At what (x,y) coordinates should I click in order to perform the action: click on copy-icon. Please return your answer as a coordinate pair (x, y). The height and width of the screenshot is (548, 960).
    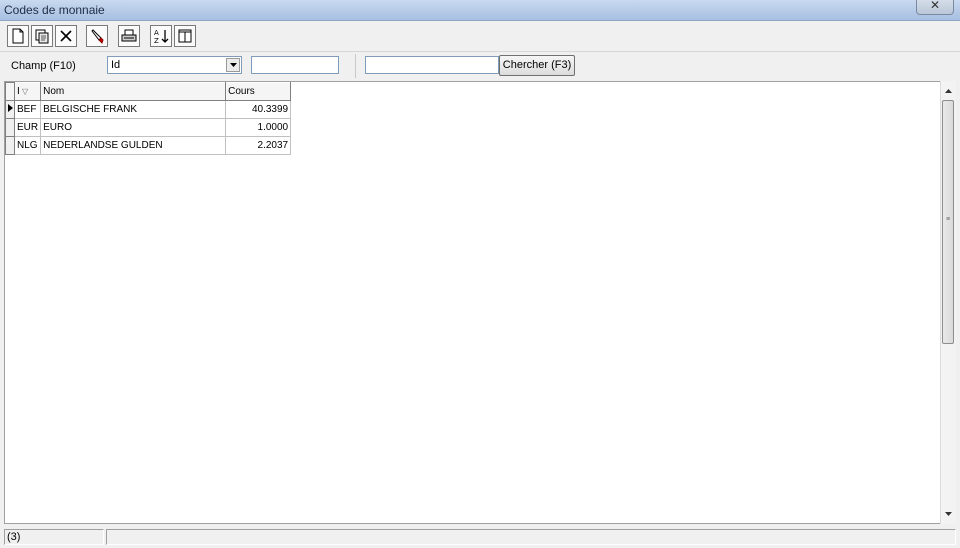
    Looking at the image, I should click on (42, 36).